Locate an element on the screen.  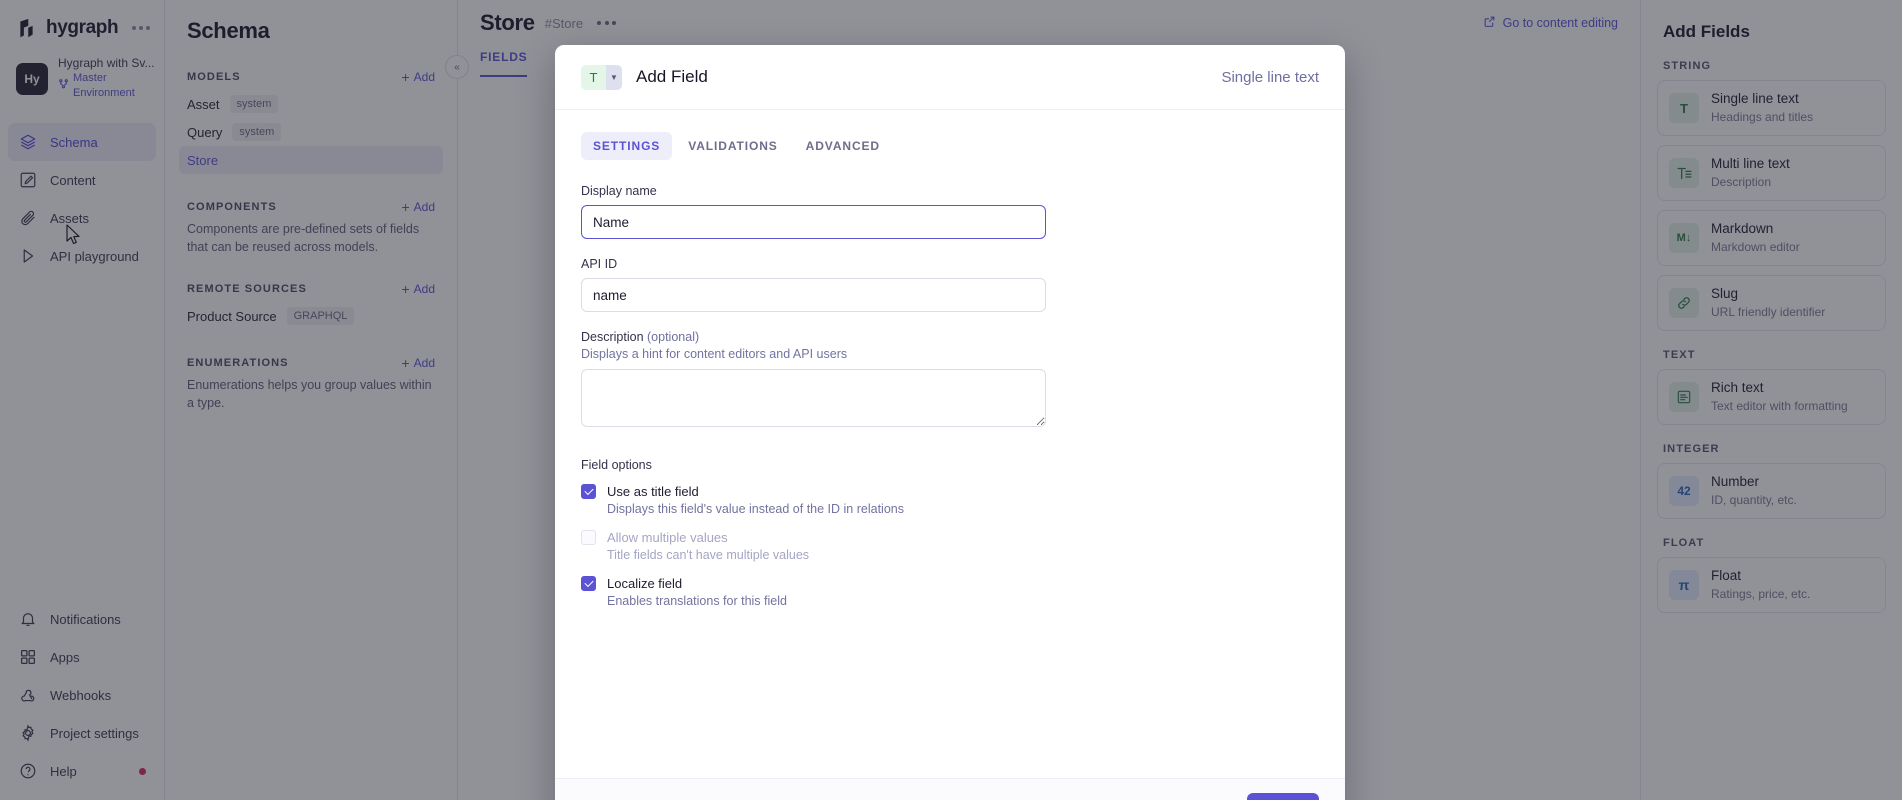
option-sub: Title fields can't have multiple values is located at coordinates (708, 555).